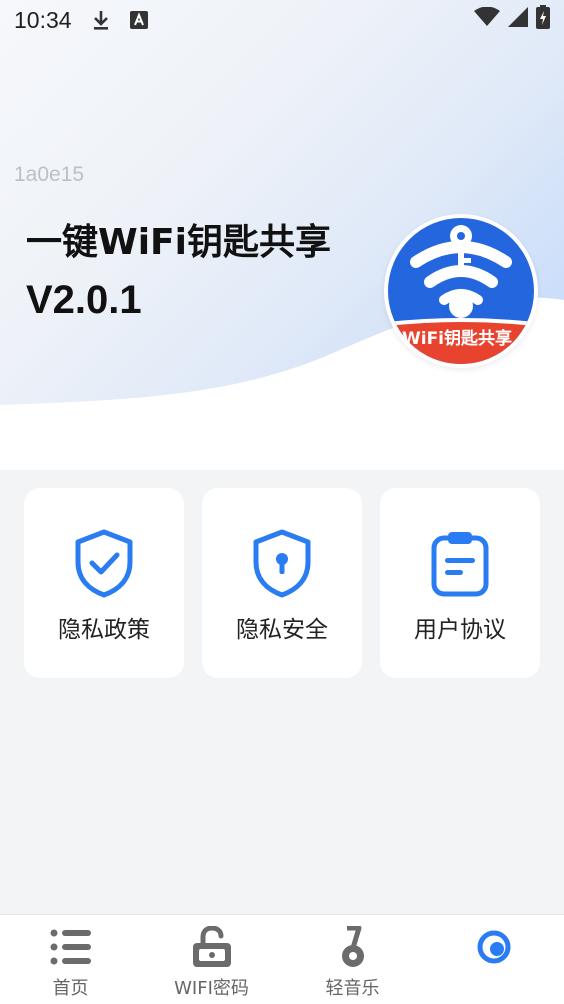 The image size is (564, 1004). I want to click on bottom-nav: 首页 WIFI密码 轻音乐, so click(282, 959).